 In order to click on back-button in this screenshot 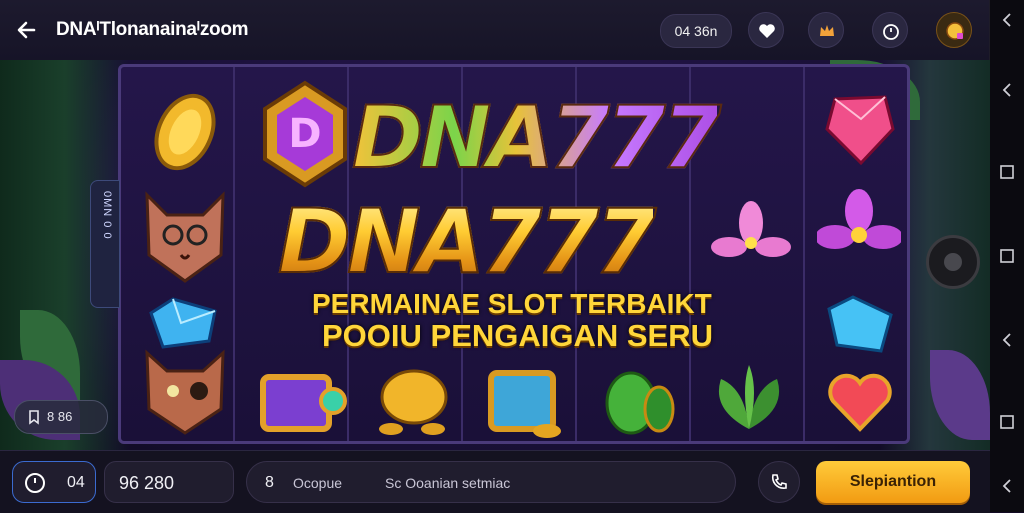, I will do `click(28, 30)`.